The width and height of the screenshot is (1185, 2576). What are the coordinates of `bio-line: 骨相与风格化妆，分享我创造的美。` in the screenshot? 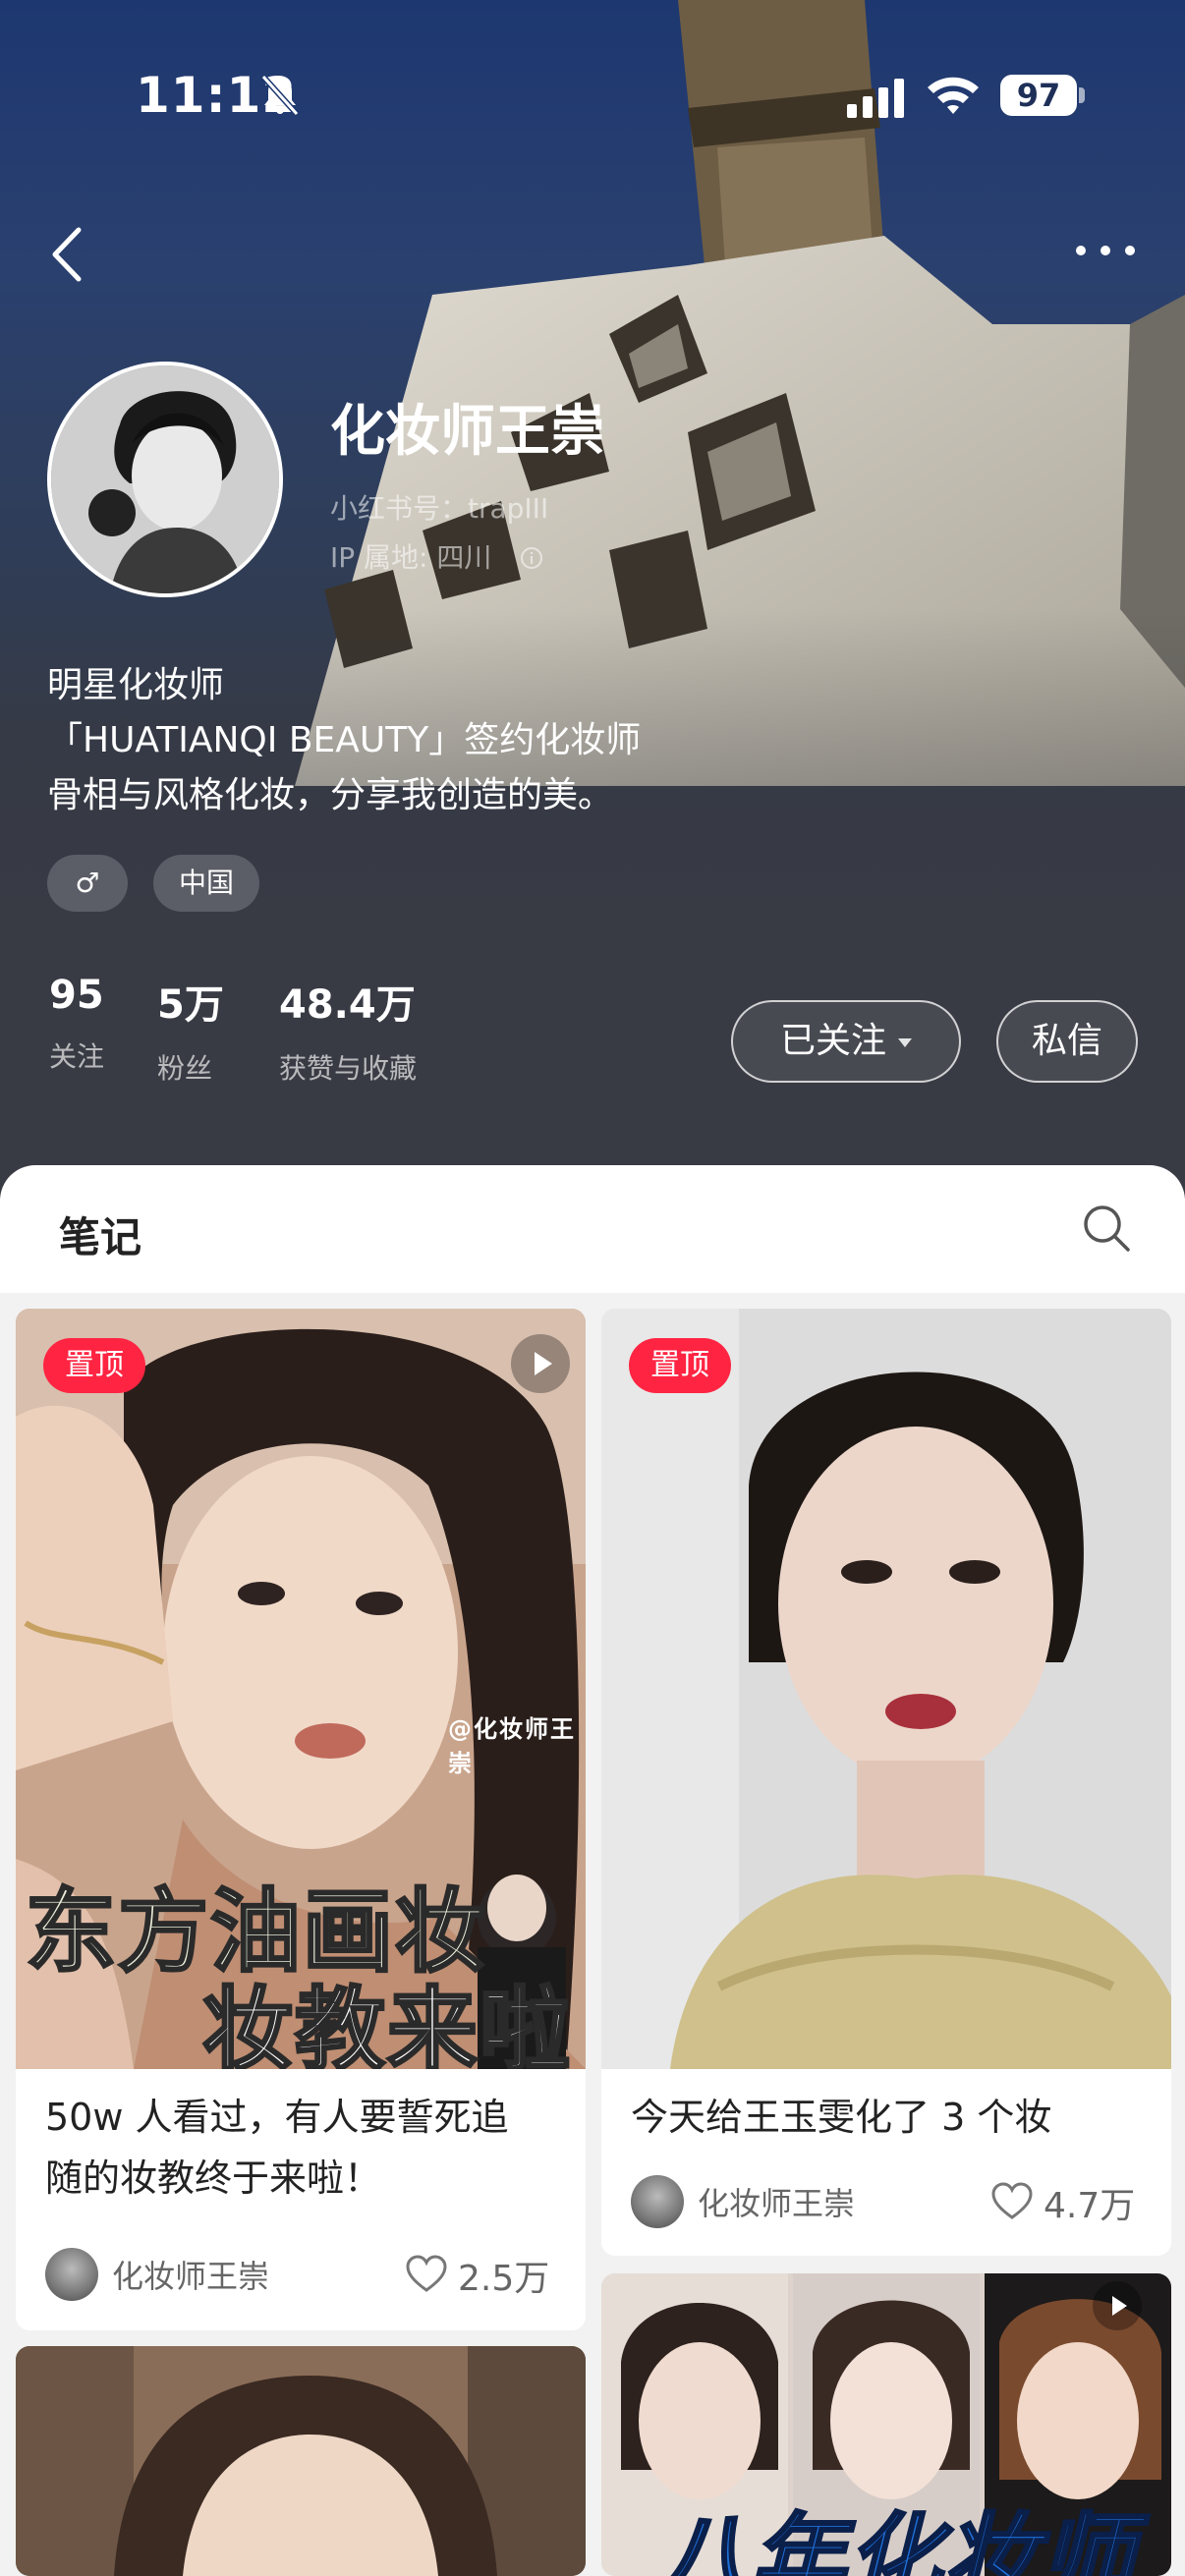 It's located at (331, 795).